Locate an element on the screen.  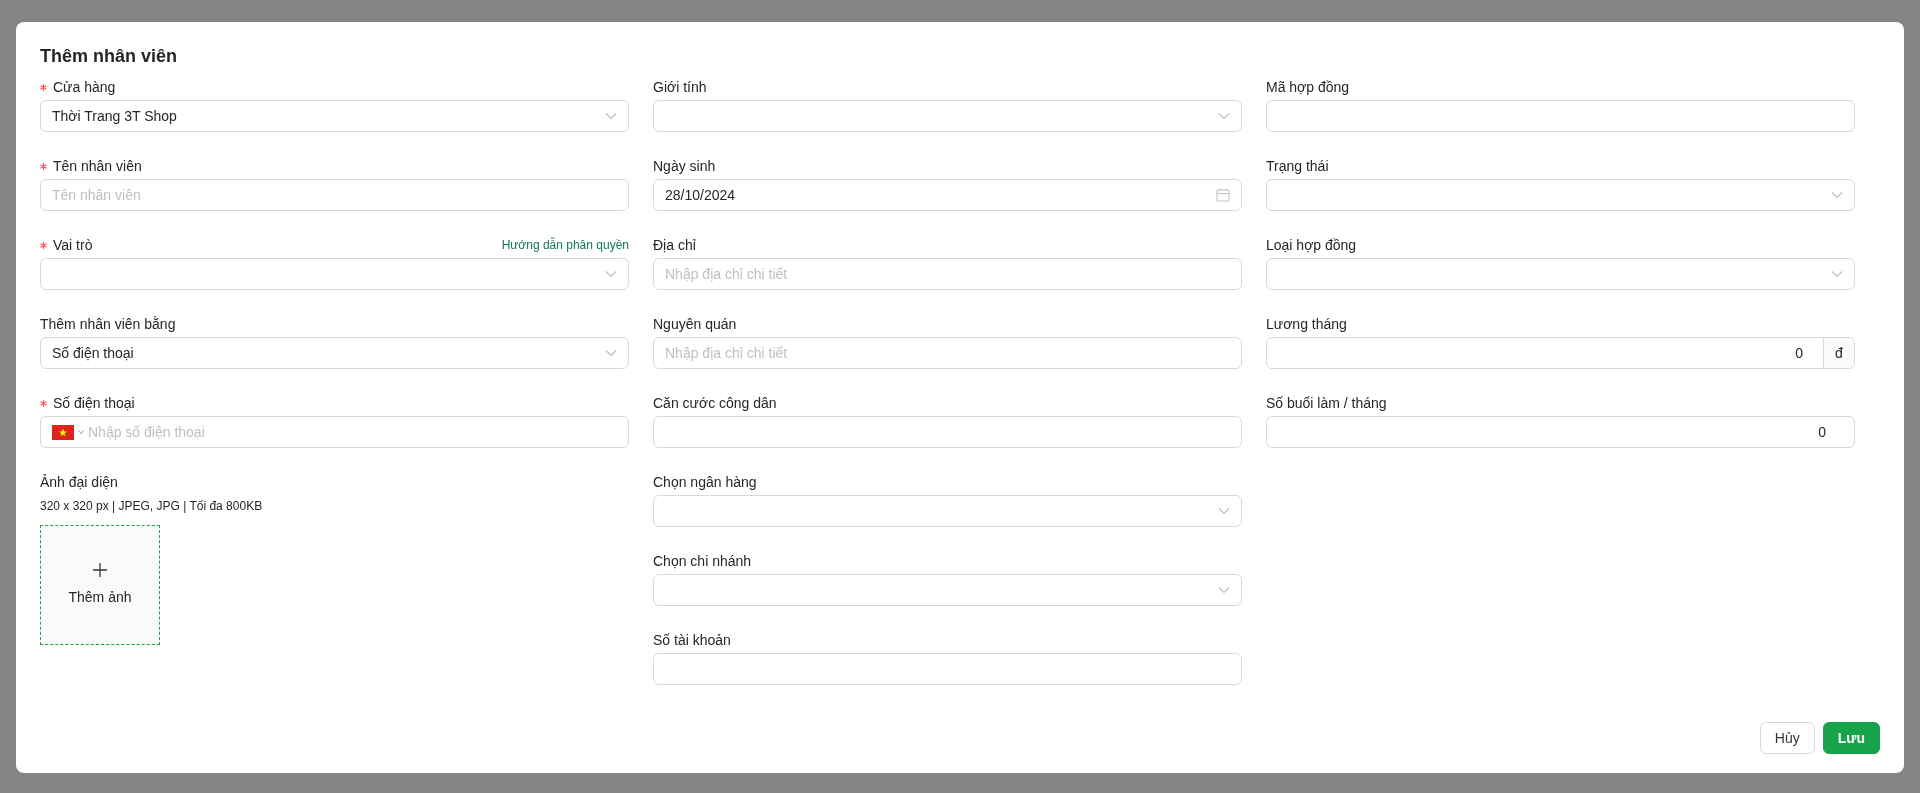
currency-suffix: đ is located at coordinates (1838, 353).